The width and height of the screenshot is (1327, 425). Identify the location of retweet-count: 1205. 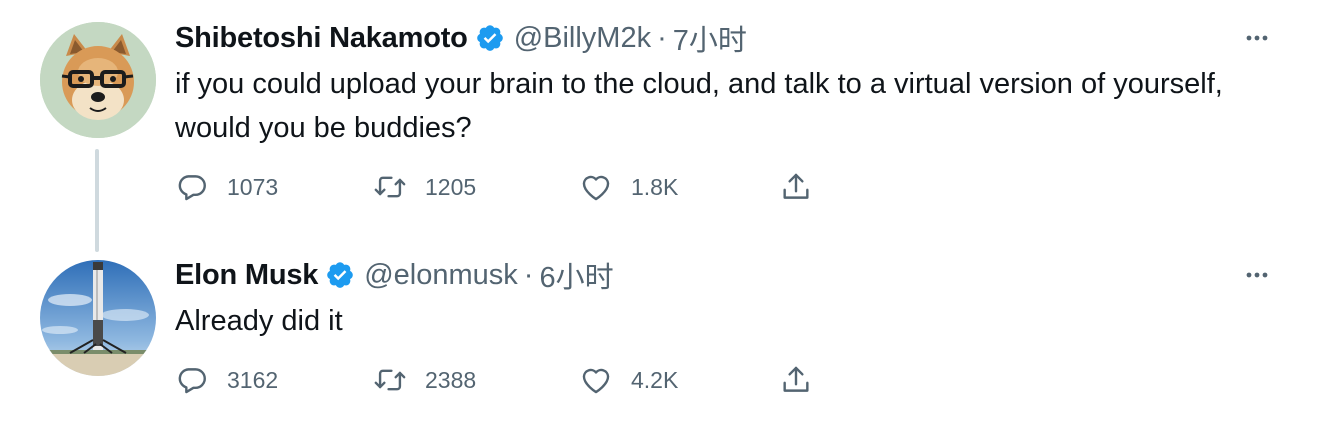
(451, 186).